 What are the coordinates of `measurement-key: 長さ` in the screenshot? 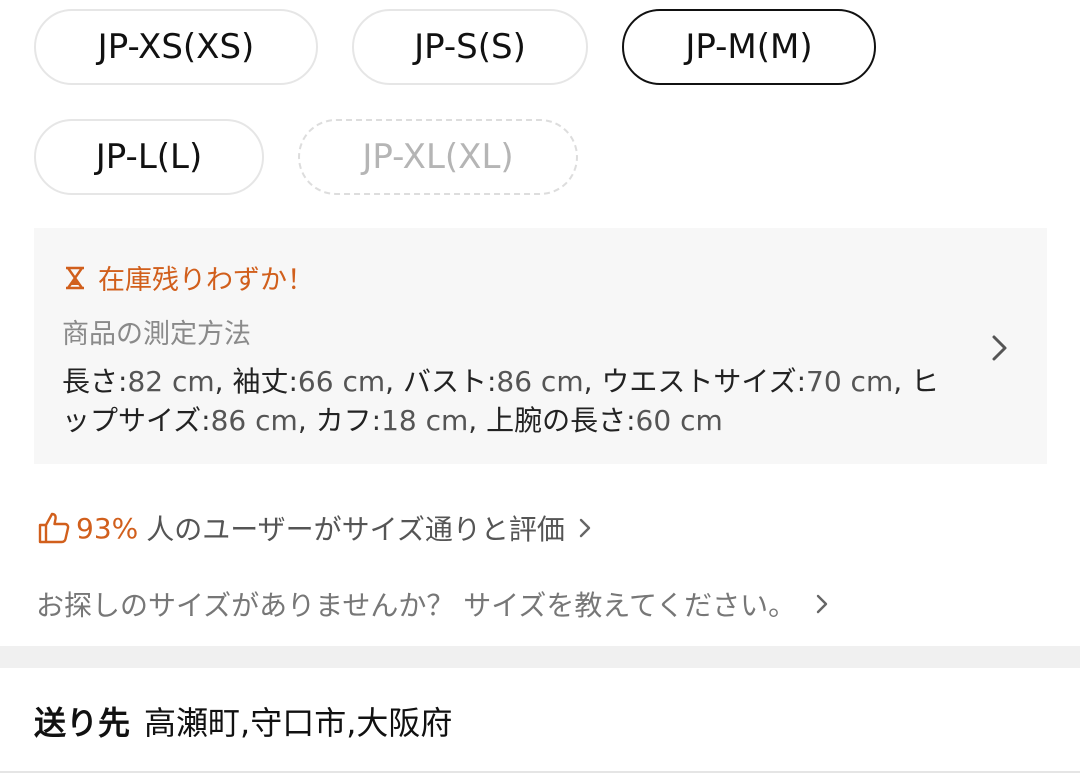 It's located at (90, 381).